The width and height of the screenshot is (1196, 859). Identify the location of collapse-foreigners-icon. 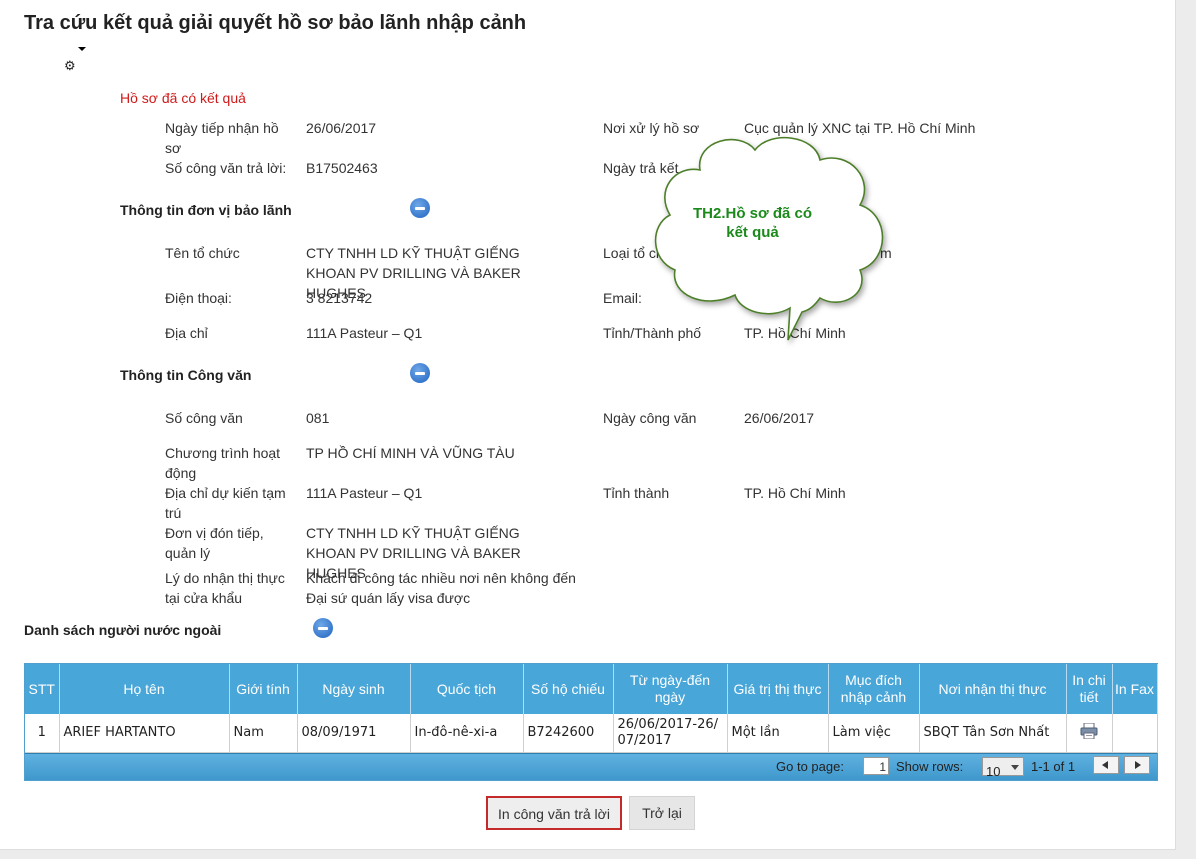
(323, 628).